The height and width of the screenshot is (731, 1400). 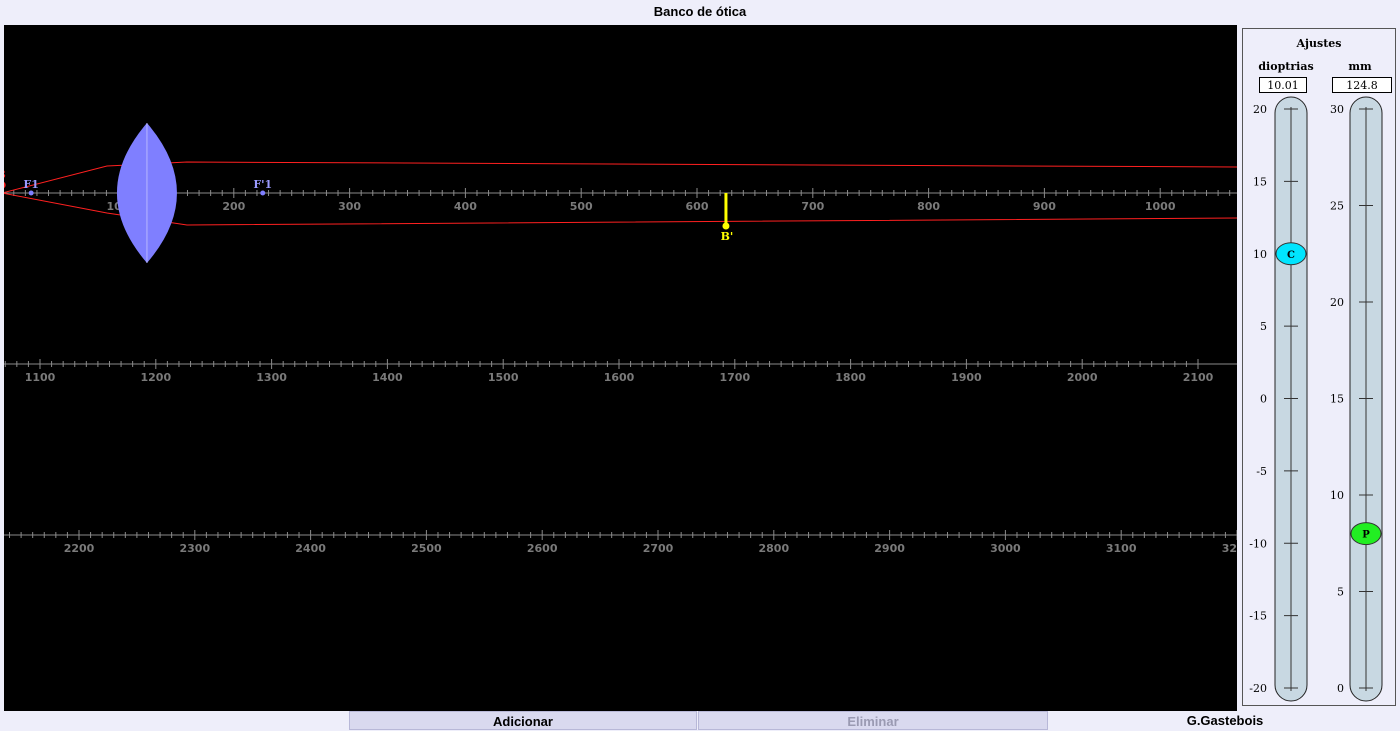 I want to click on mm-slider-scale-label: 20, so click(x=1337, y=302).